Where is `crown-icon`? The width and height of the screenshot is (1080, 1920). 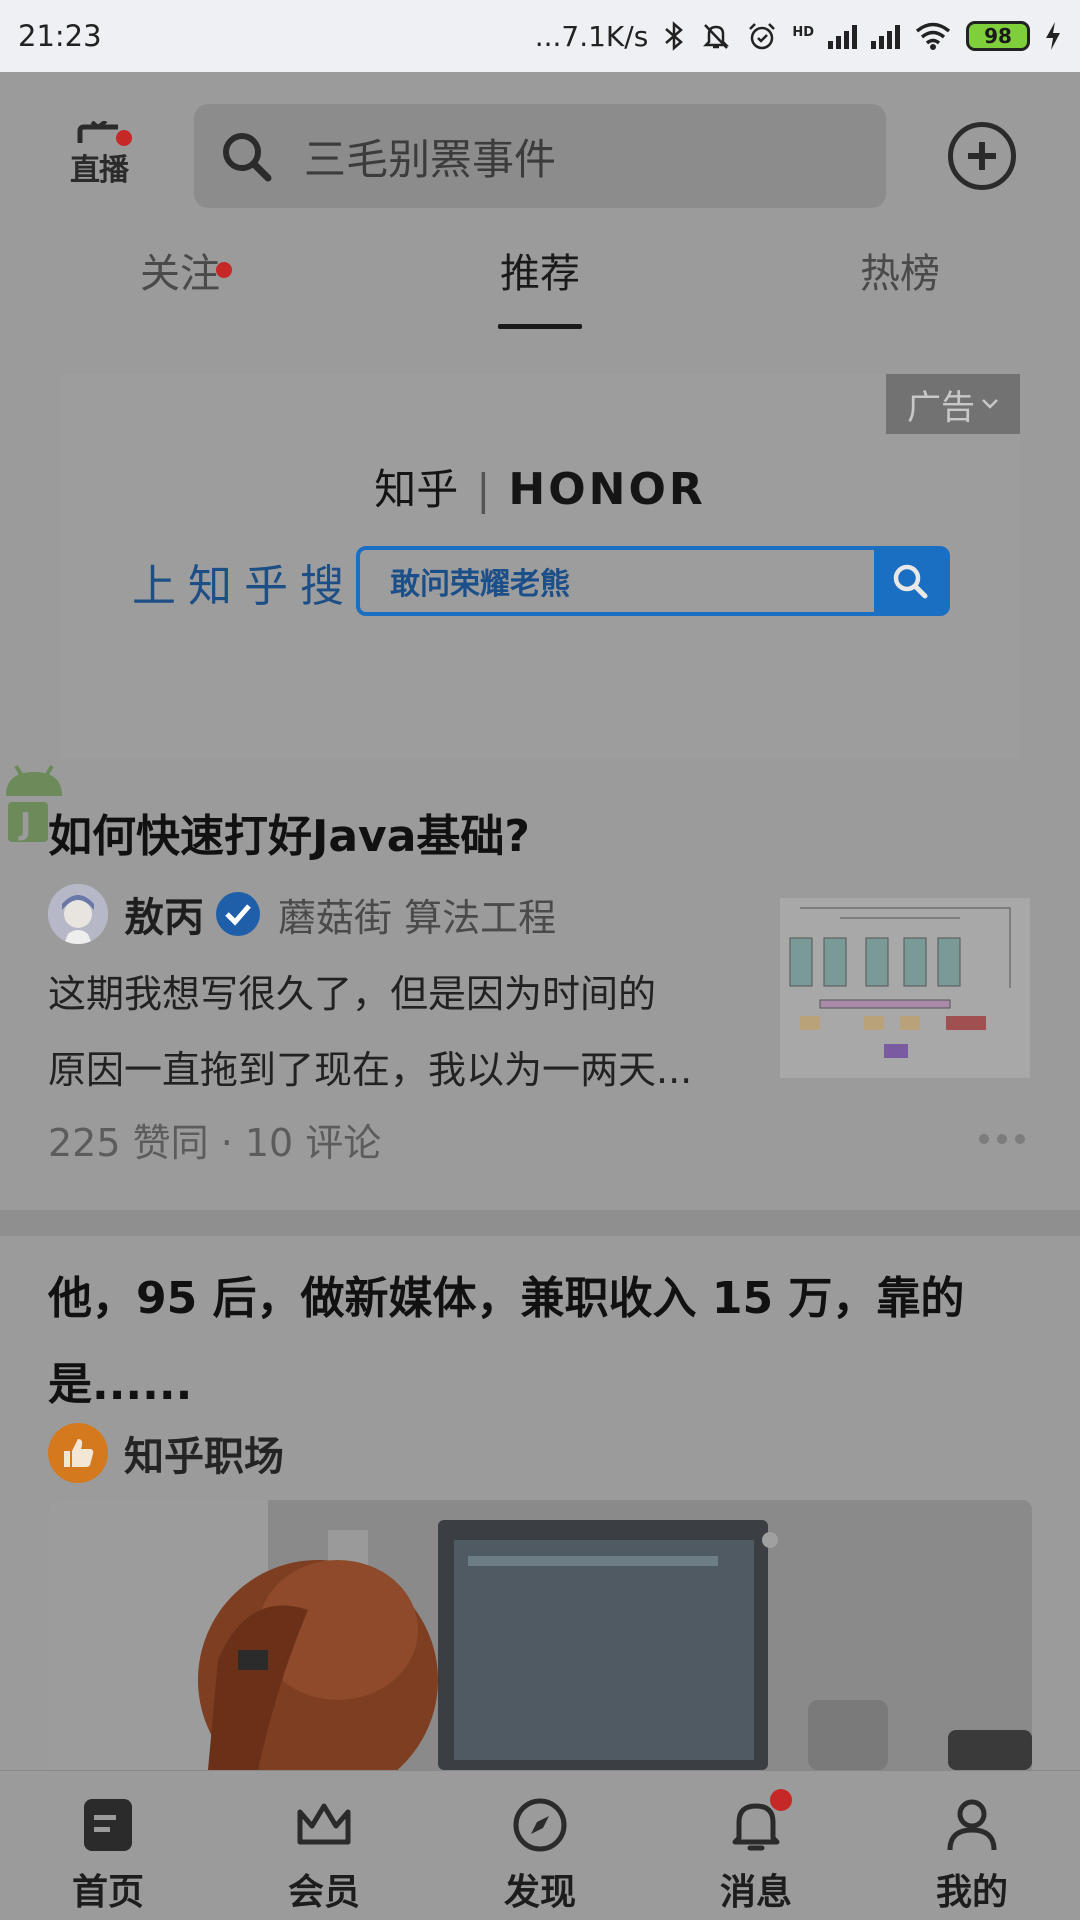 crown-icon is located at coordinates (324, 1825).